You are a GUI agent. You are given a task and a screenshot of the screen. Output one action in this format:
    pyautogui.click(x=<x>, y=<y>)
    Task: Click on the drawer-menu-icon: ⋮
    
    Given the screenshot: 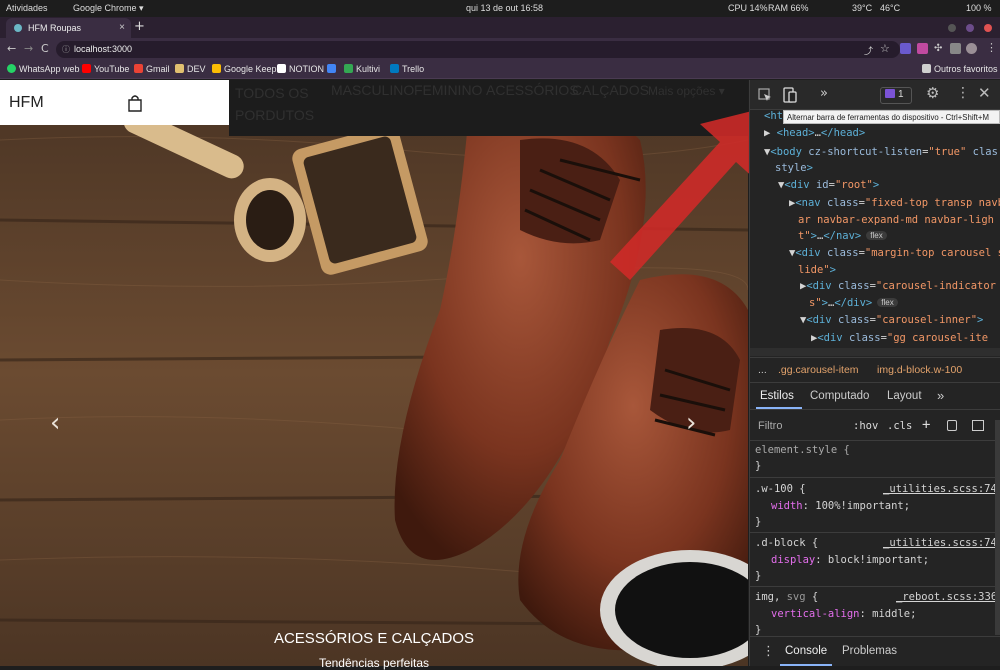 What is the action you would take?
    pyautogui.click(x=768, y=651)
    